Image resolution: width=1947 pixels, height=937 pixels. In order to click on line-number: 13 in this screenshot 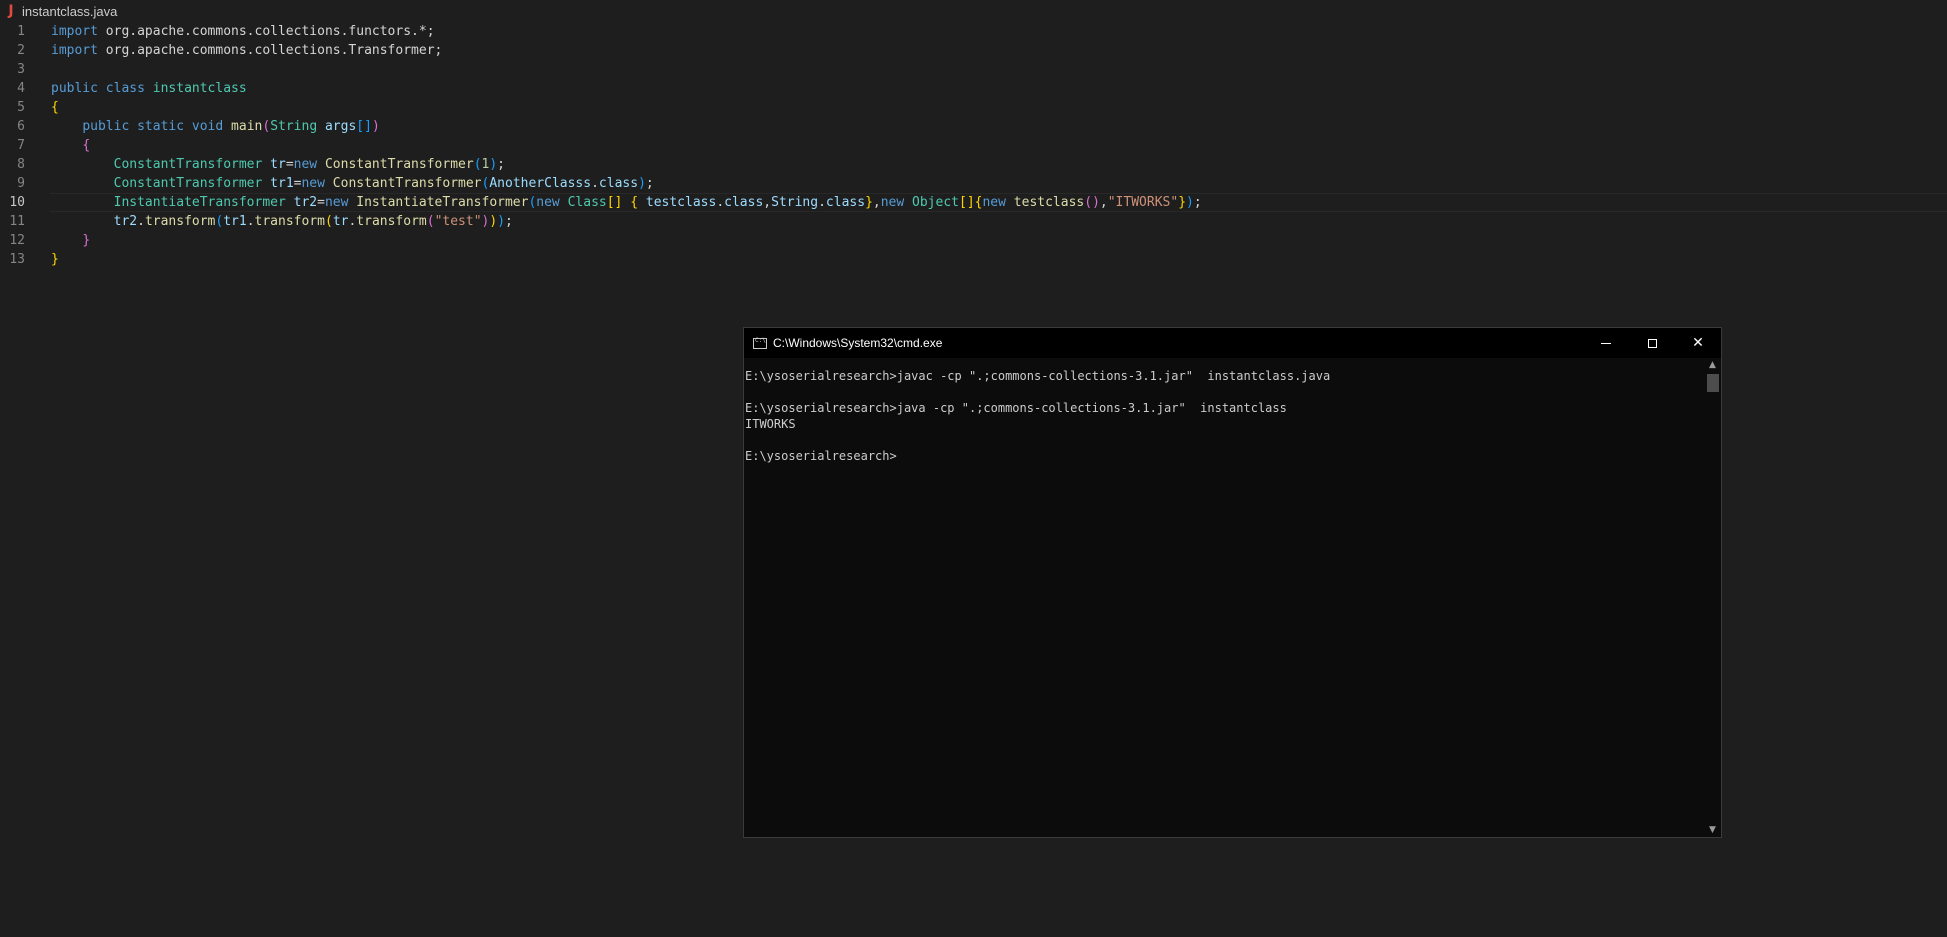, I will do `click(17, 259)`.